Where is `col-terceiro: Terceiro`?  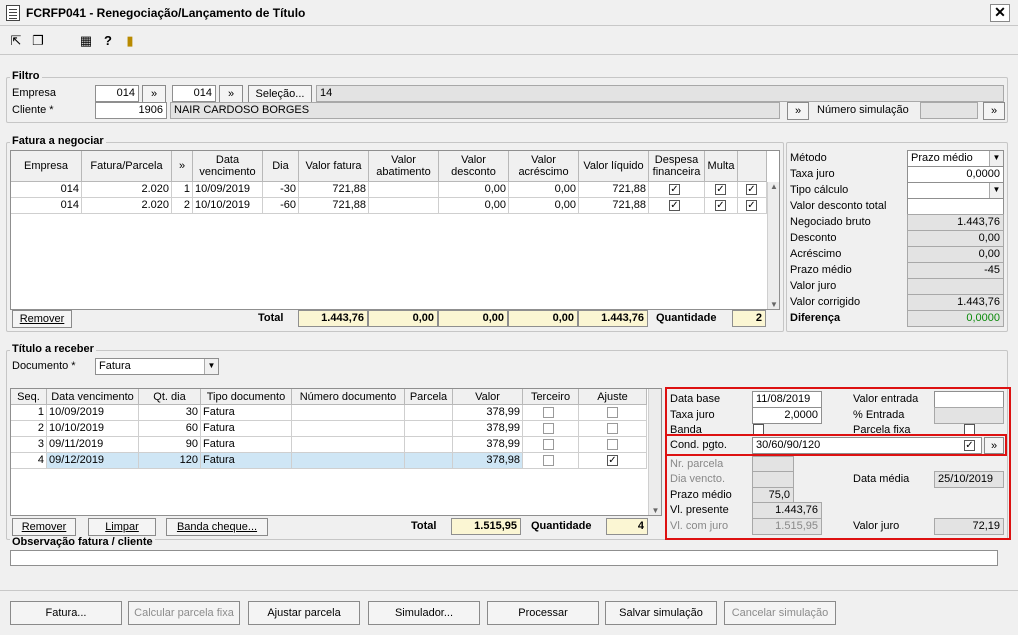 col-terceiro: Terceiro is located at coordinates (551, 397).